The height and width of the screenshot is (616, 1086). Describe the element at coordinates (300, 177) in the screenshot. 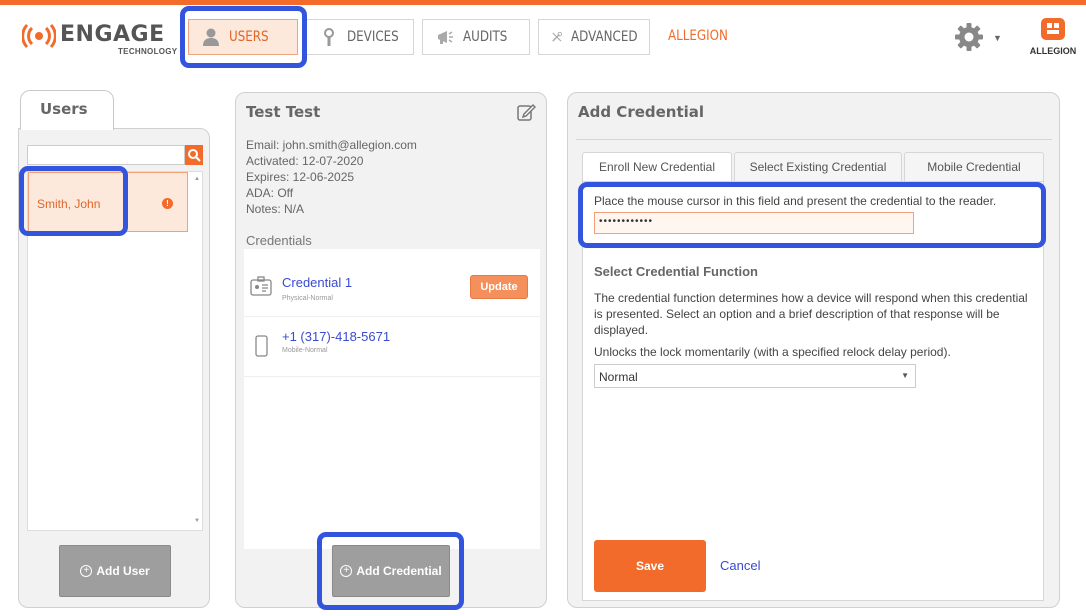

I see `expires-text: Expires: 12-06-2025` at that location.